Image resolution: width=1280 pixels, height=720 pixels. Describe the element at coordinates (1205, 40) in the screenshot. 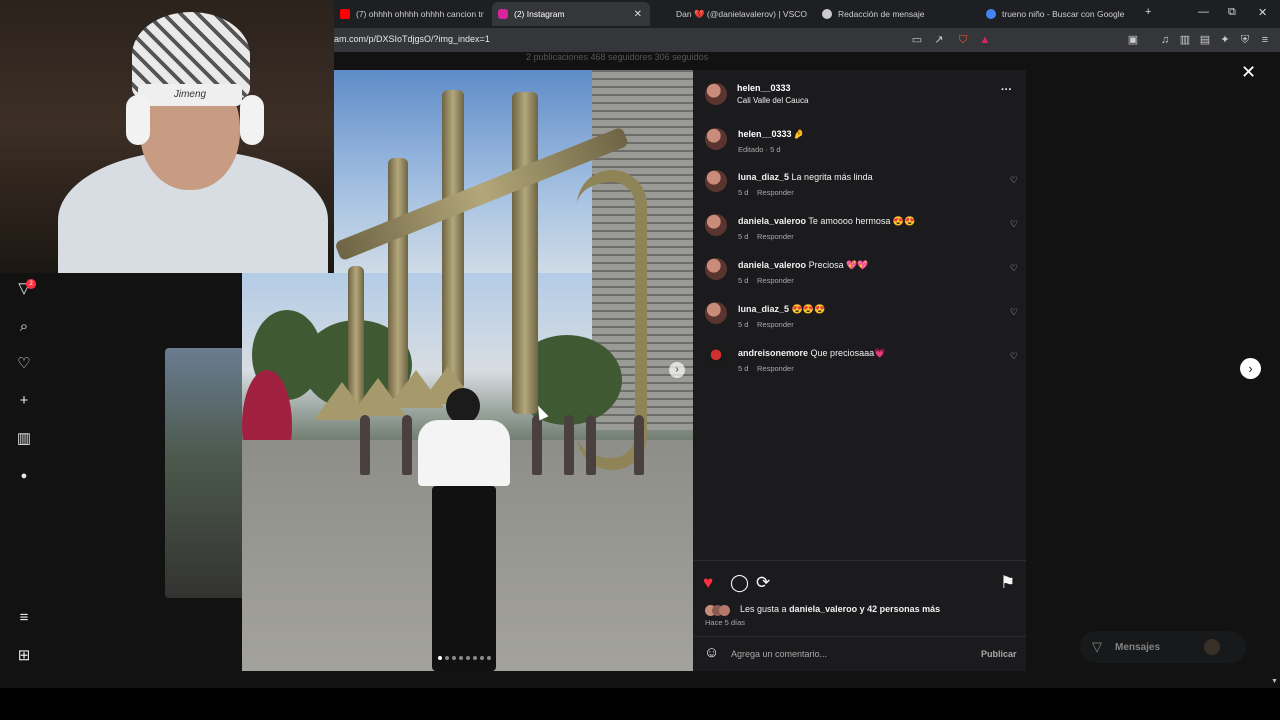

I see `wallet-icon: ▤` at that location.